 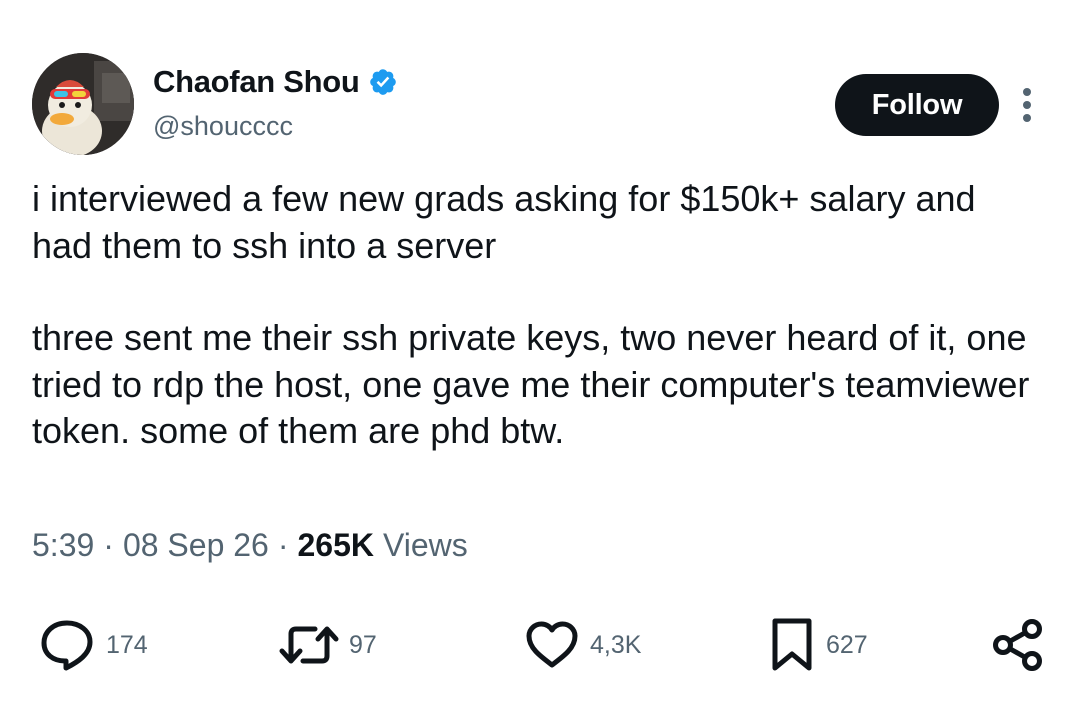 What do you see at coordinates (425, 545) in the screenshot?
I see `views-label: Views` at bounding box center [425, 545].